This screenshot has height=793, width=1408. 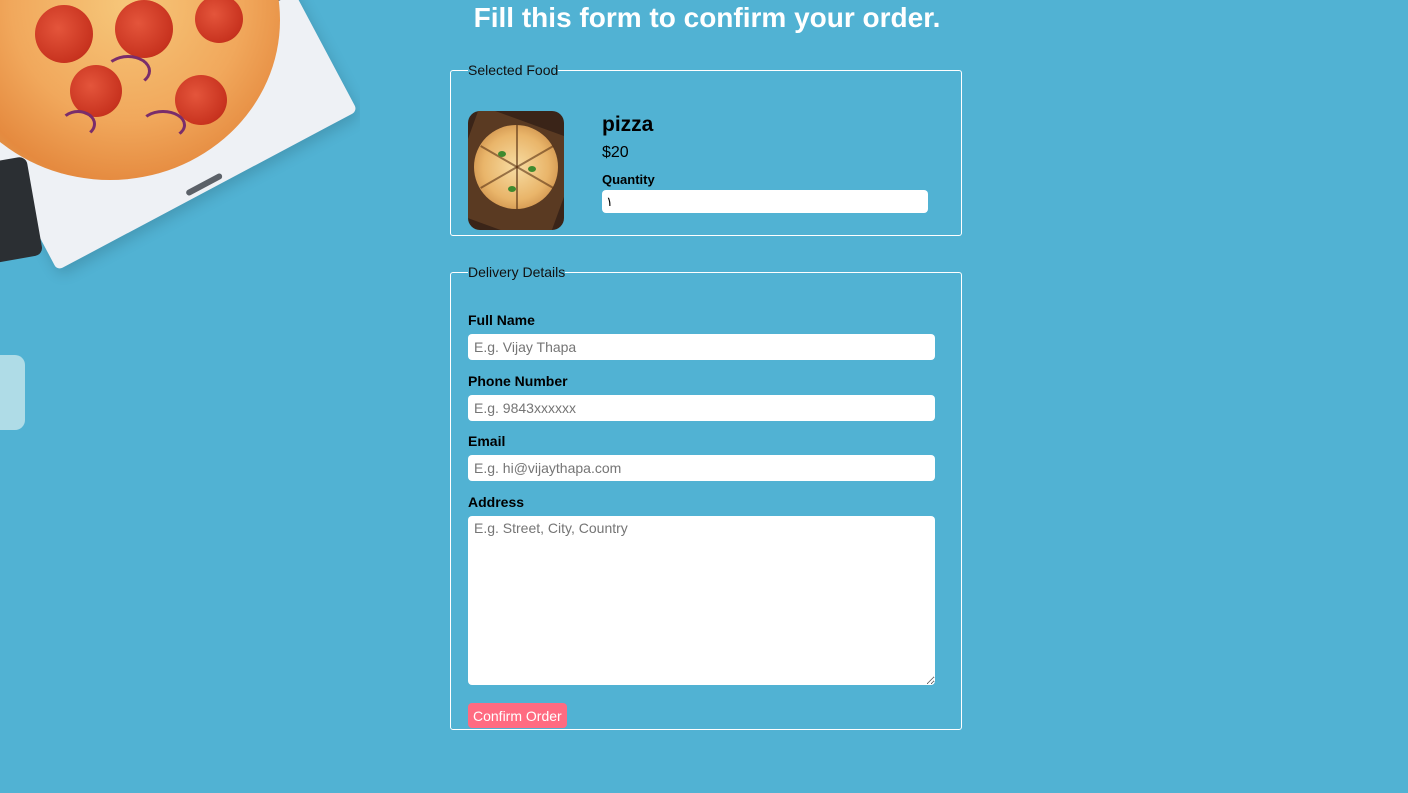 I want to click on confirm-order-button: Confirm Order, so click(x=517, y=715).